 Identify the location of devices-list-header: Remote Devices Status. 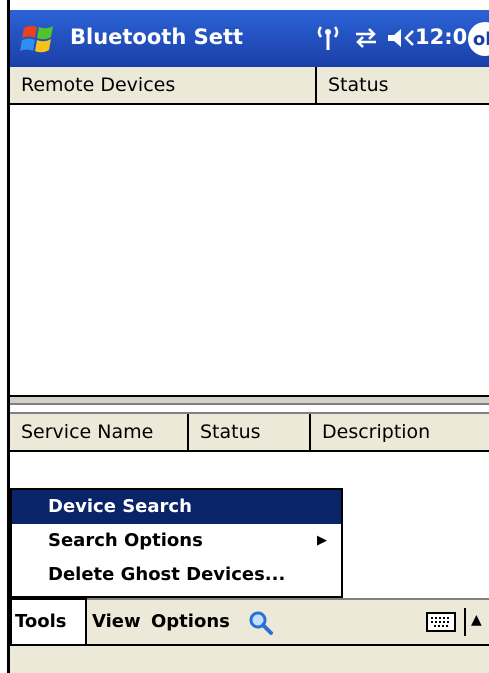
(249, 86).